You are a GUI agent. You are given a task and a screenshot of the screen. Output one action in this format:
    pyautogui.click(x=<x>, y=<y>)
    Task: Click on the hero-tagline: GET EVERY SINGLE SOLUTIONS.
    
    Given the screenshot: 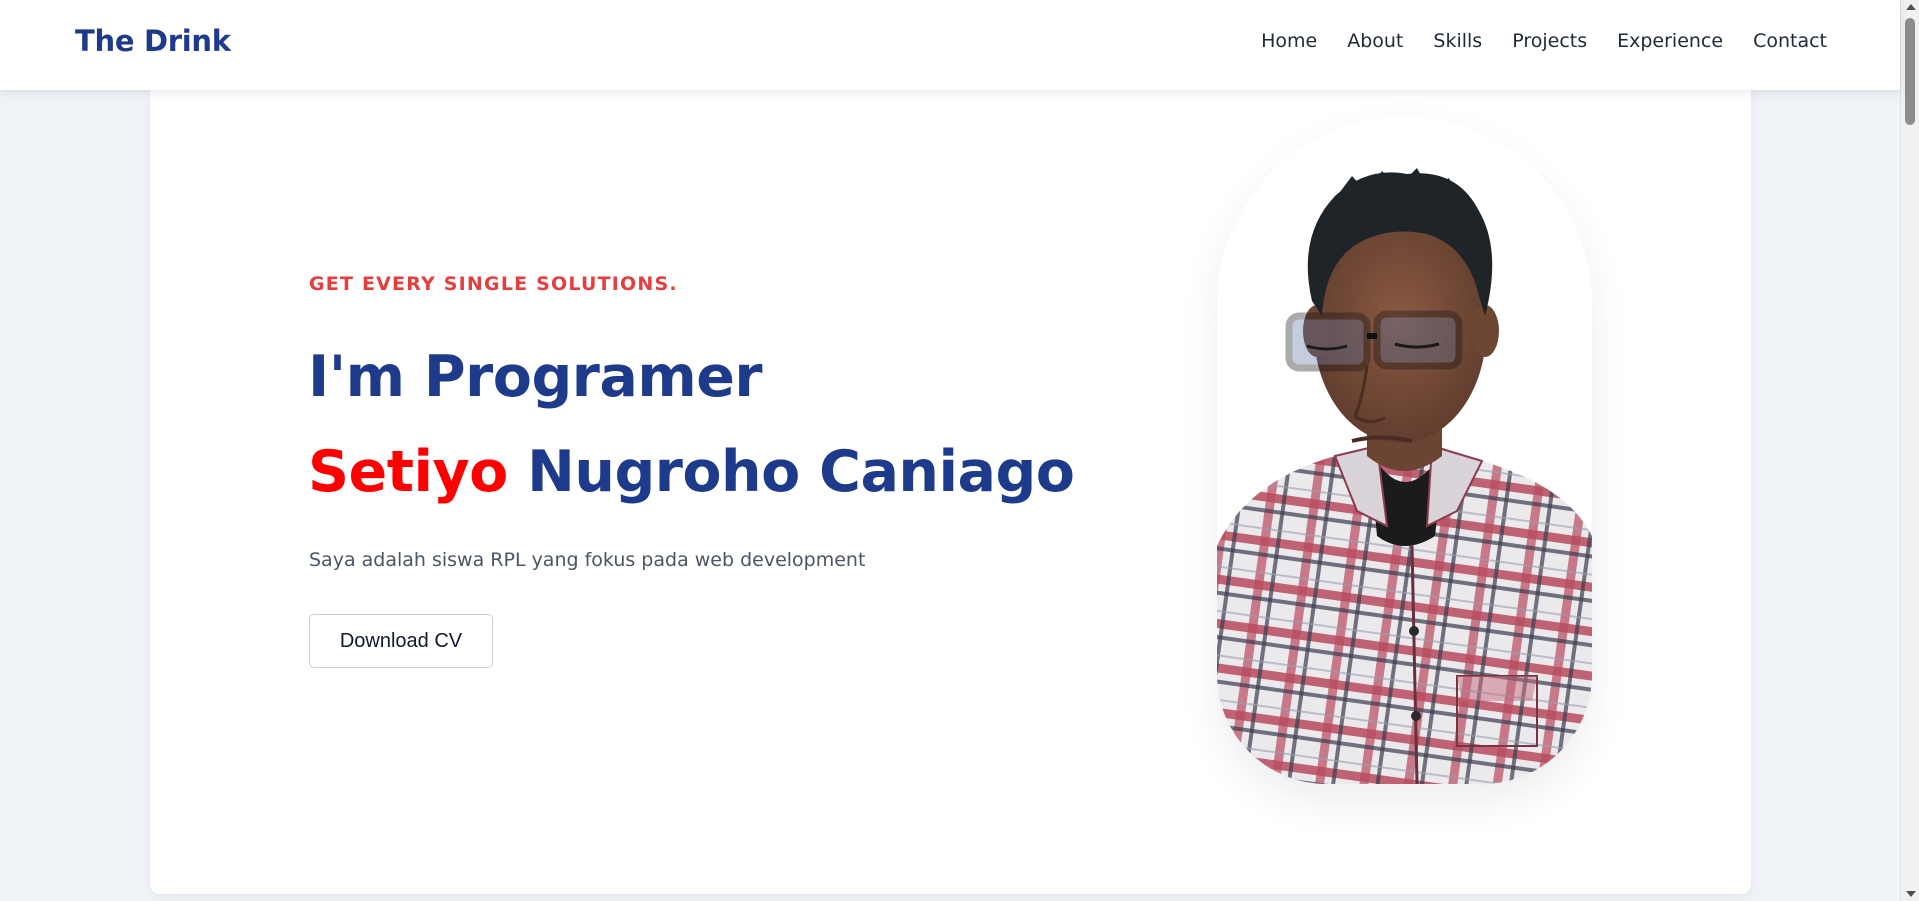 What is the action you would take?
    pyautogui.click(x=493, y=284)
    